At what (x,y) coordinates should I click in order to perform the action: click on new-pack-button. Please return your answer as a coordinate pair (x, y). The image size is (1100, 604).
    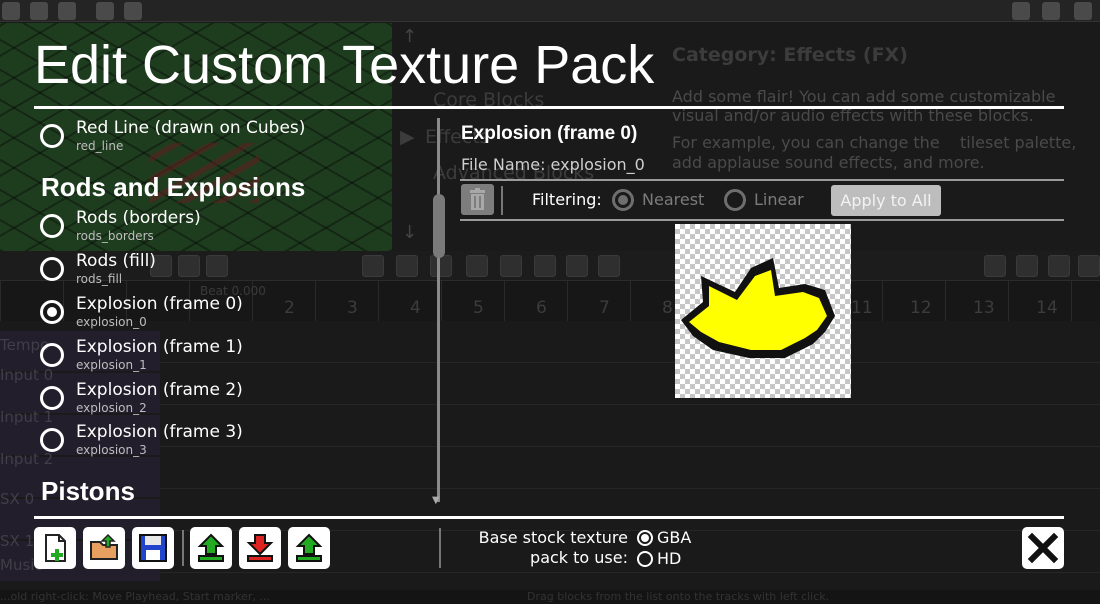
    Looking at the image, I should click on (55, 548).